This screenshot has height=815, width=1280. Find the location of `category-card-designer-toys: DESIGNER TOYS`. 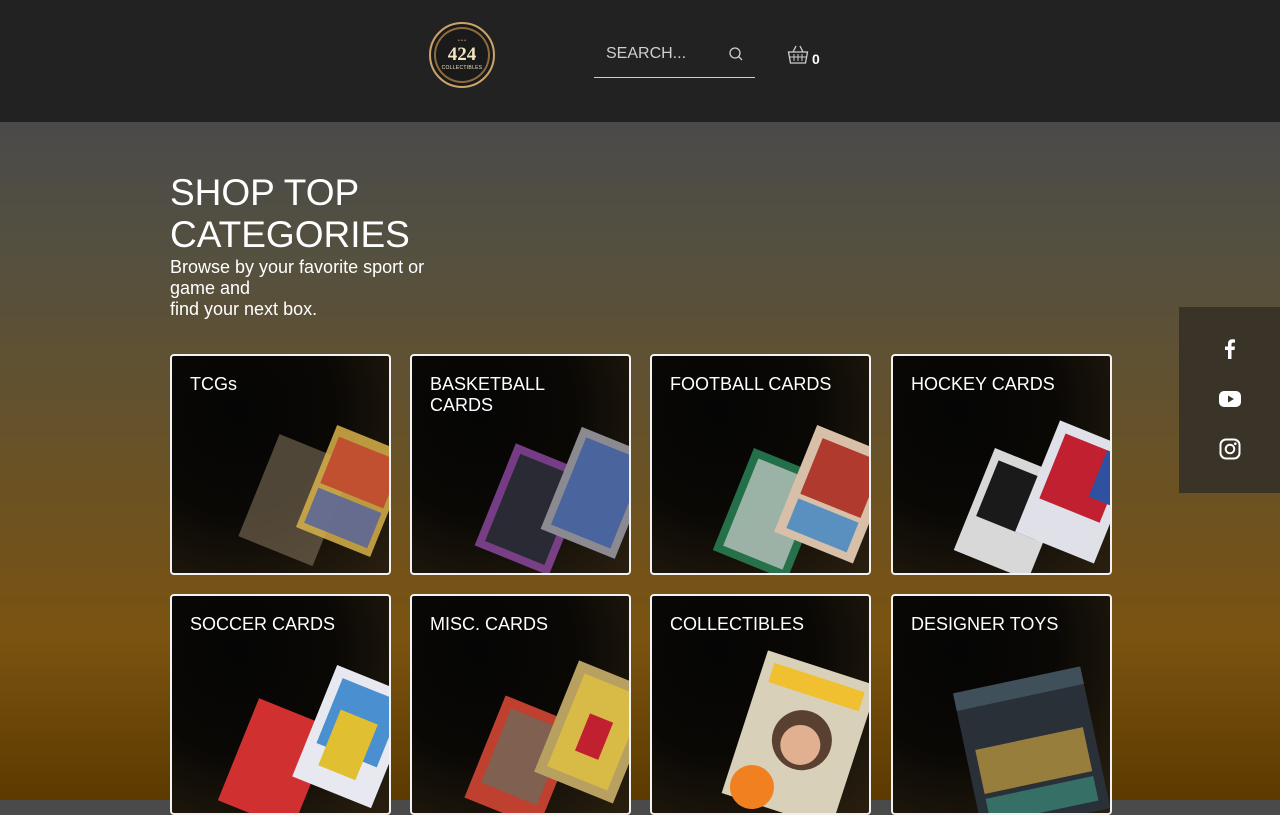

category-card-designer-toys: DESIGNER TOYS is located at coordinates (1001, 704).